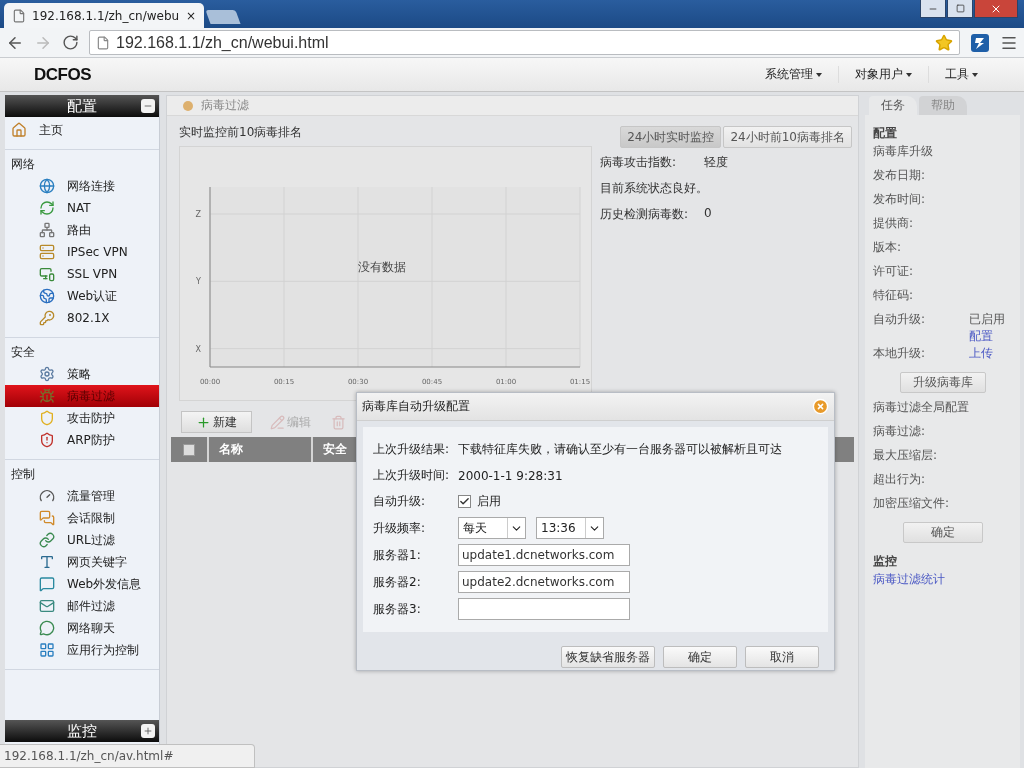 This screenshot has height=768, width=1024. Describe the element at coordinates (47, 496) in the screenshot. I see `gauge-icon` at that location.